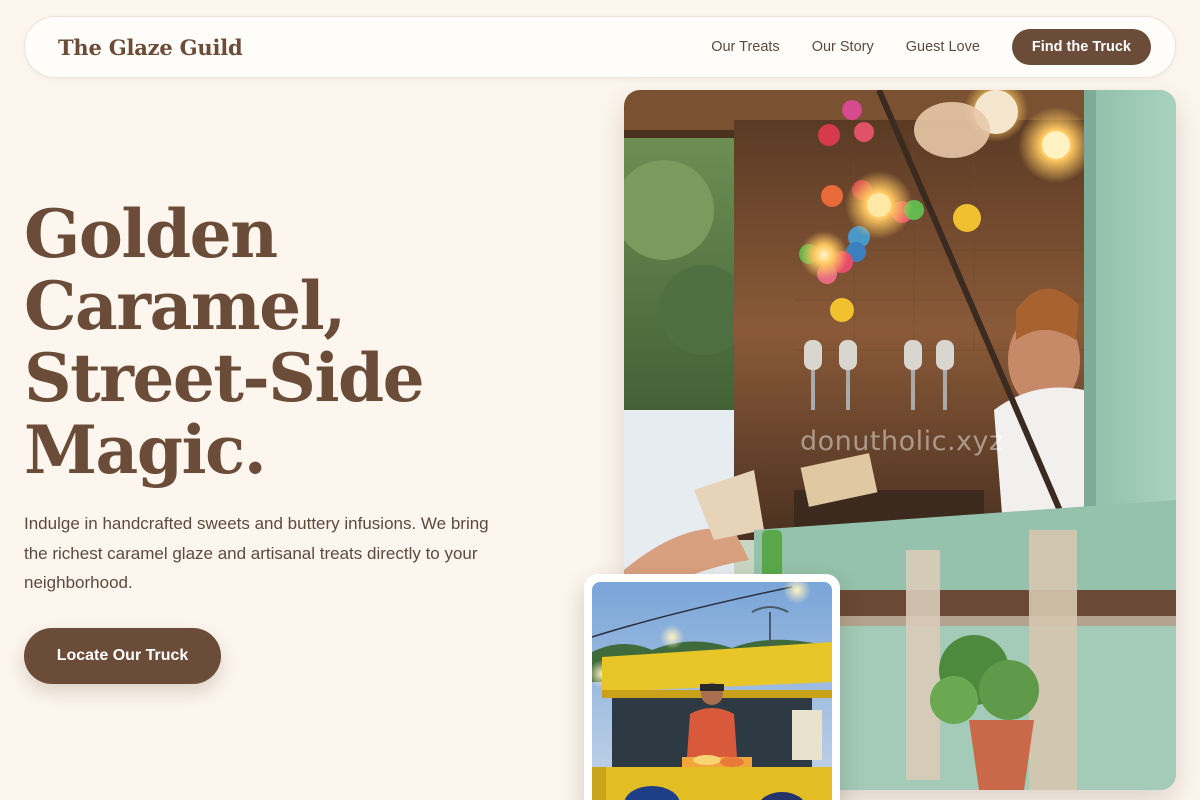 The width and height of the screenshot is (1200, 800). What do you see at coordinates (151, 234) in the screenshot?
I see `hero-title-line: Golden` at bounding box center [151, 234].